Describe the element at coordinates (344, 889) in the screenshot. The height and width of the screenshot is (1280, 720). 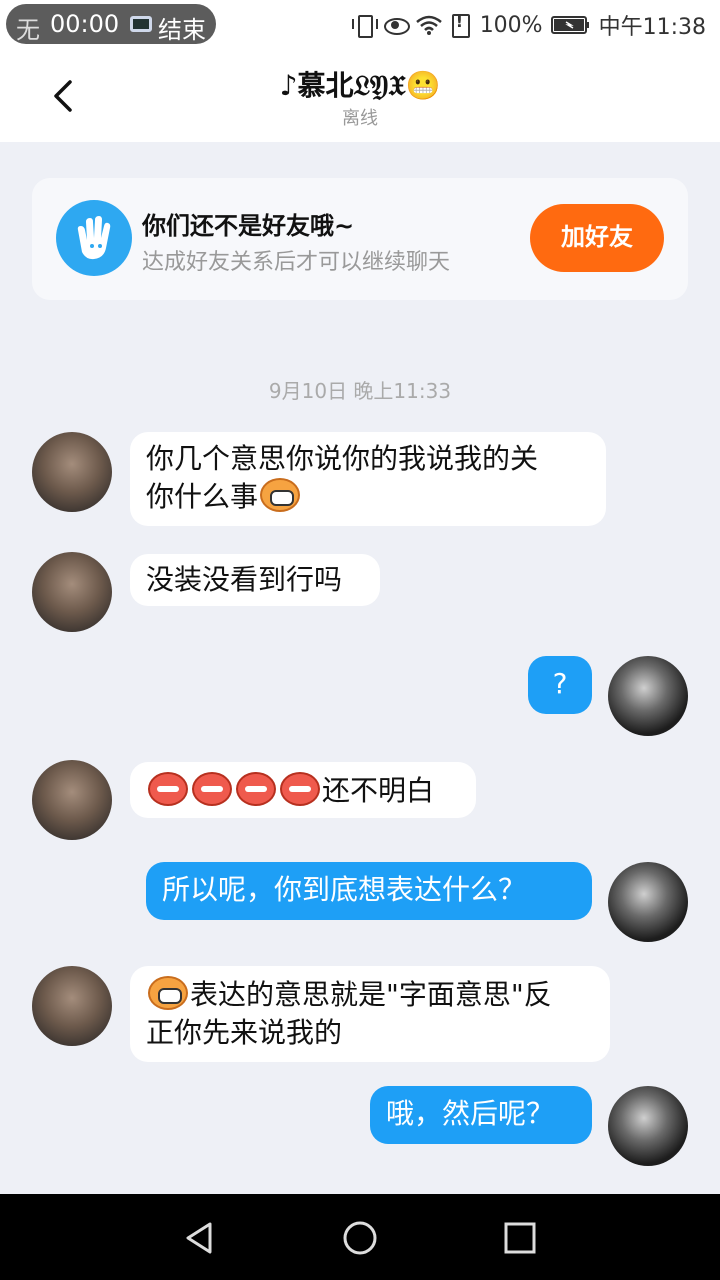
I see `message-text: 所以呢，你到底想表达什么？` at that location.